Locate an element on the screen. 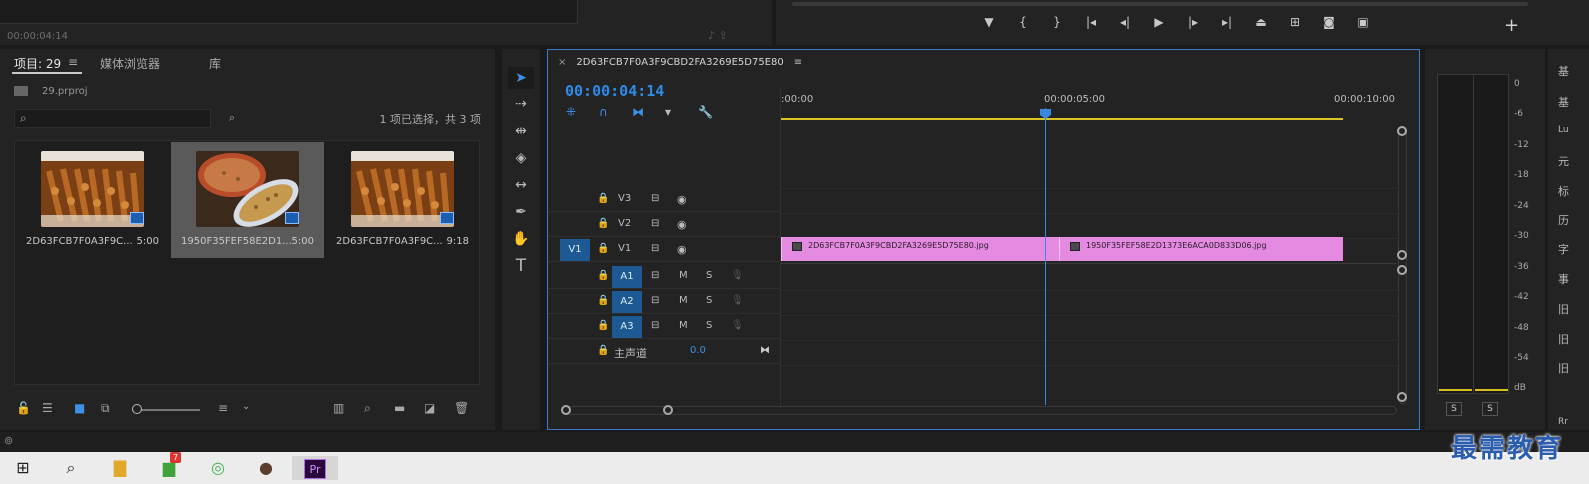 The height and width of the screenshot is (484, 1589). horizontal-scrollbar is located at coordinates (980, 410).